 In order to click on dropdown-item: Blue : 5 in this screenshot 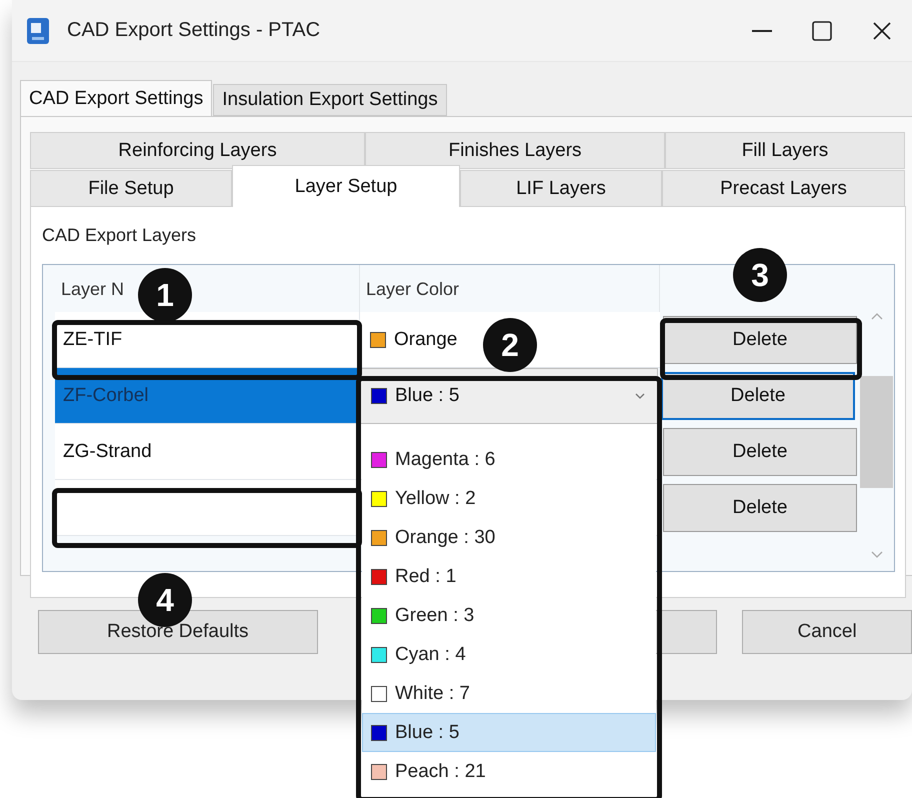, I will do `click(509, 732)`.